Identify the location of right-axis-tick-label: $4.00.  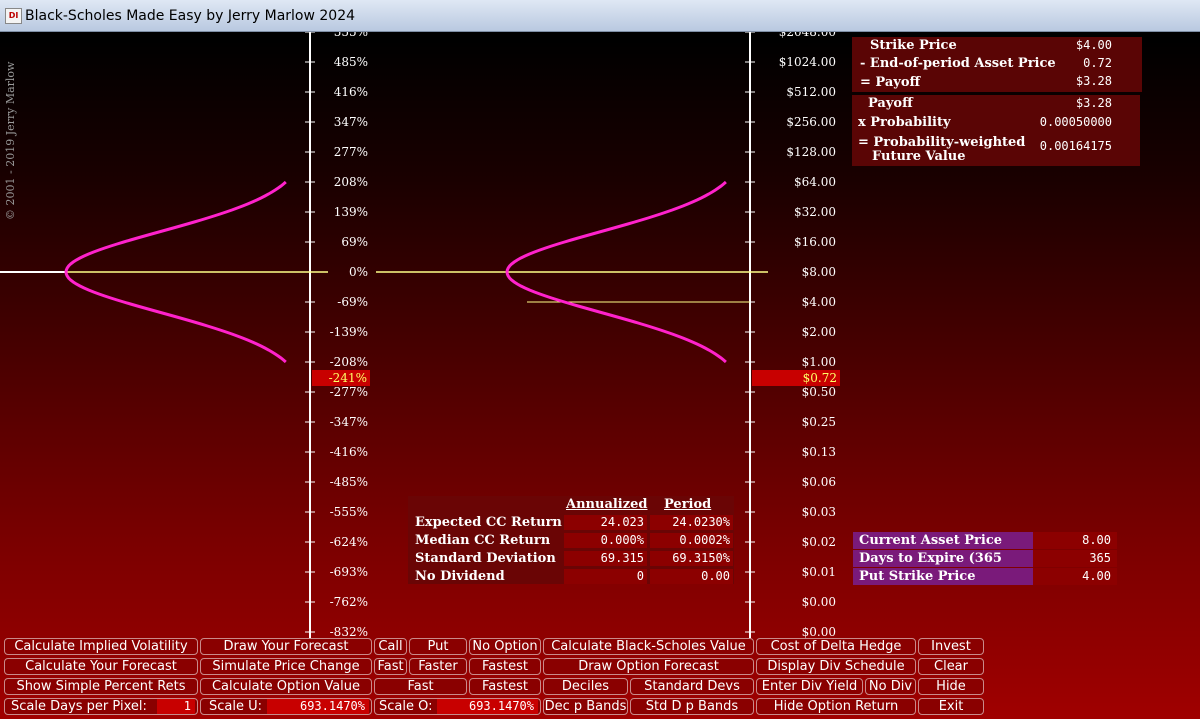
(819, 302).